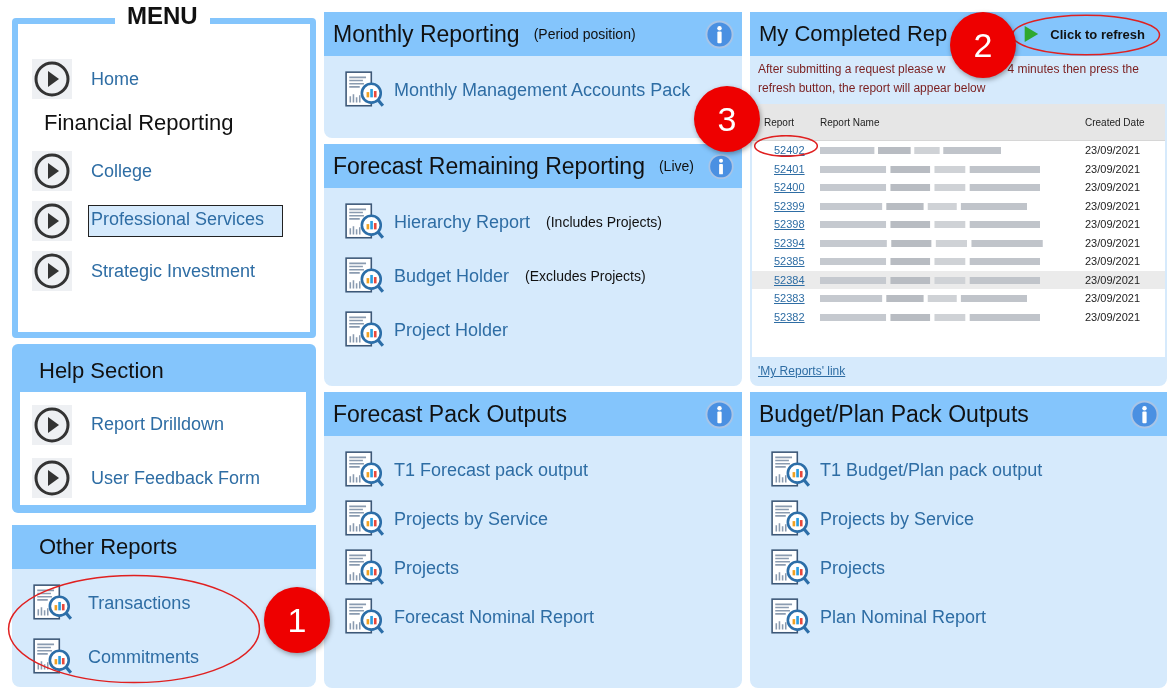 Image resolution: width=1167 pixels, height=690 pixels. What do you see at coordinates (794, 205) in the screenshot?
I see `report-id-link: 52399` at bounding box center [794, 205].